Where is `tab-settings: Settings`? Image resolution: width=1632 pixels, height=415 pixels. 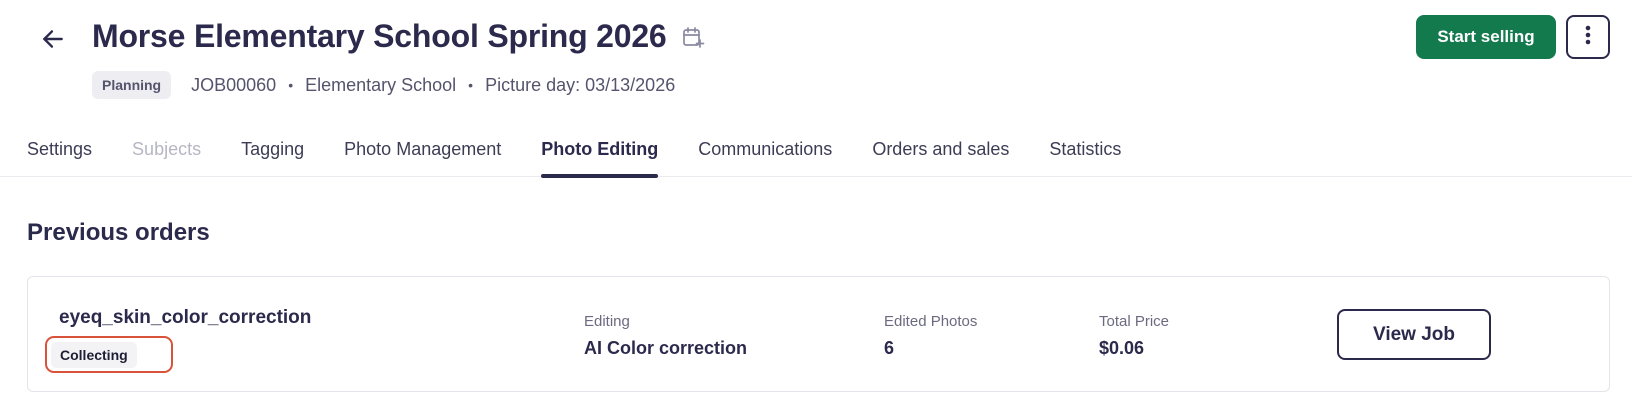
tab-settings: Settings is located at coordinates (59, 152).